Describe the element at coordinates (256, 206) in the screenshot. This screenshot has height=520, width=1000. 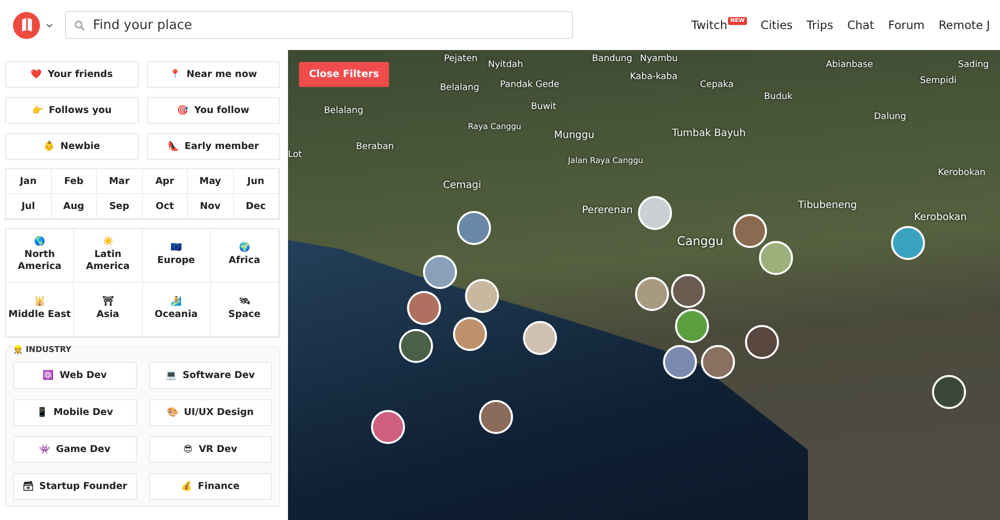
I see `month-button: Dec` at that location.